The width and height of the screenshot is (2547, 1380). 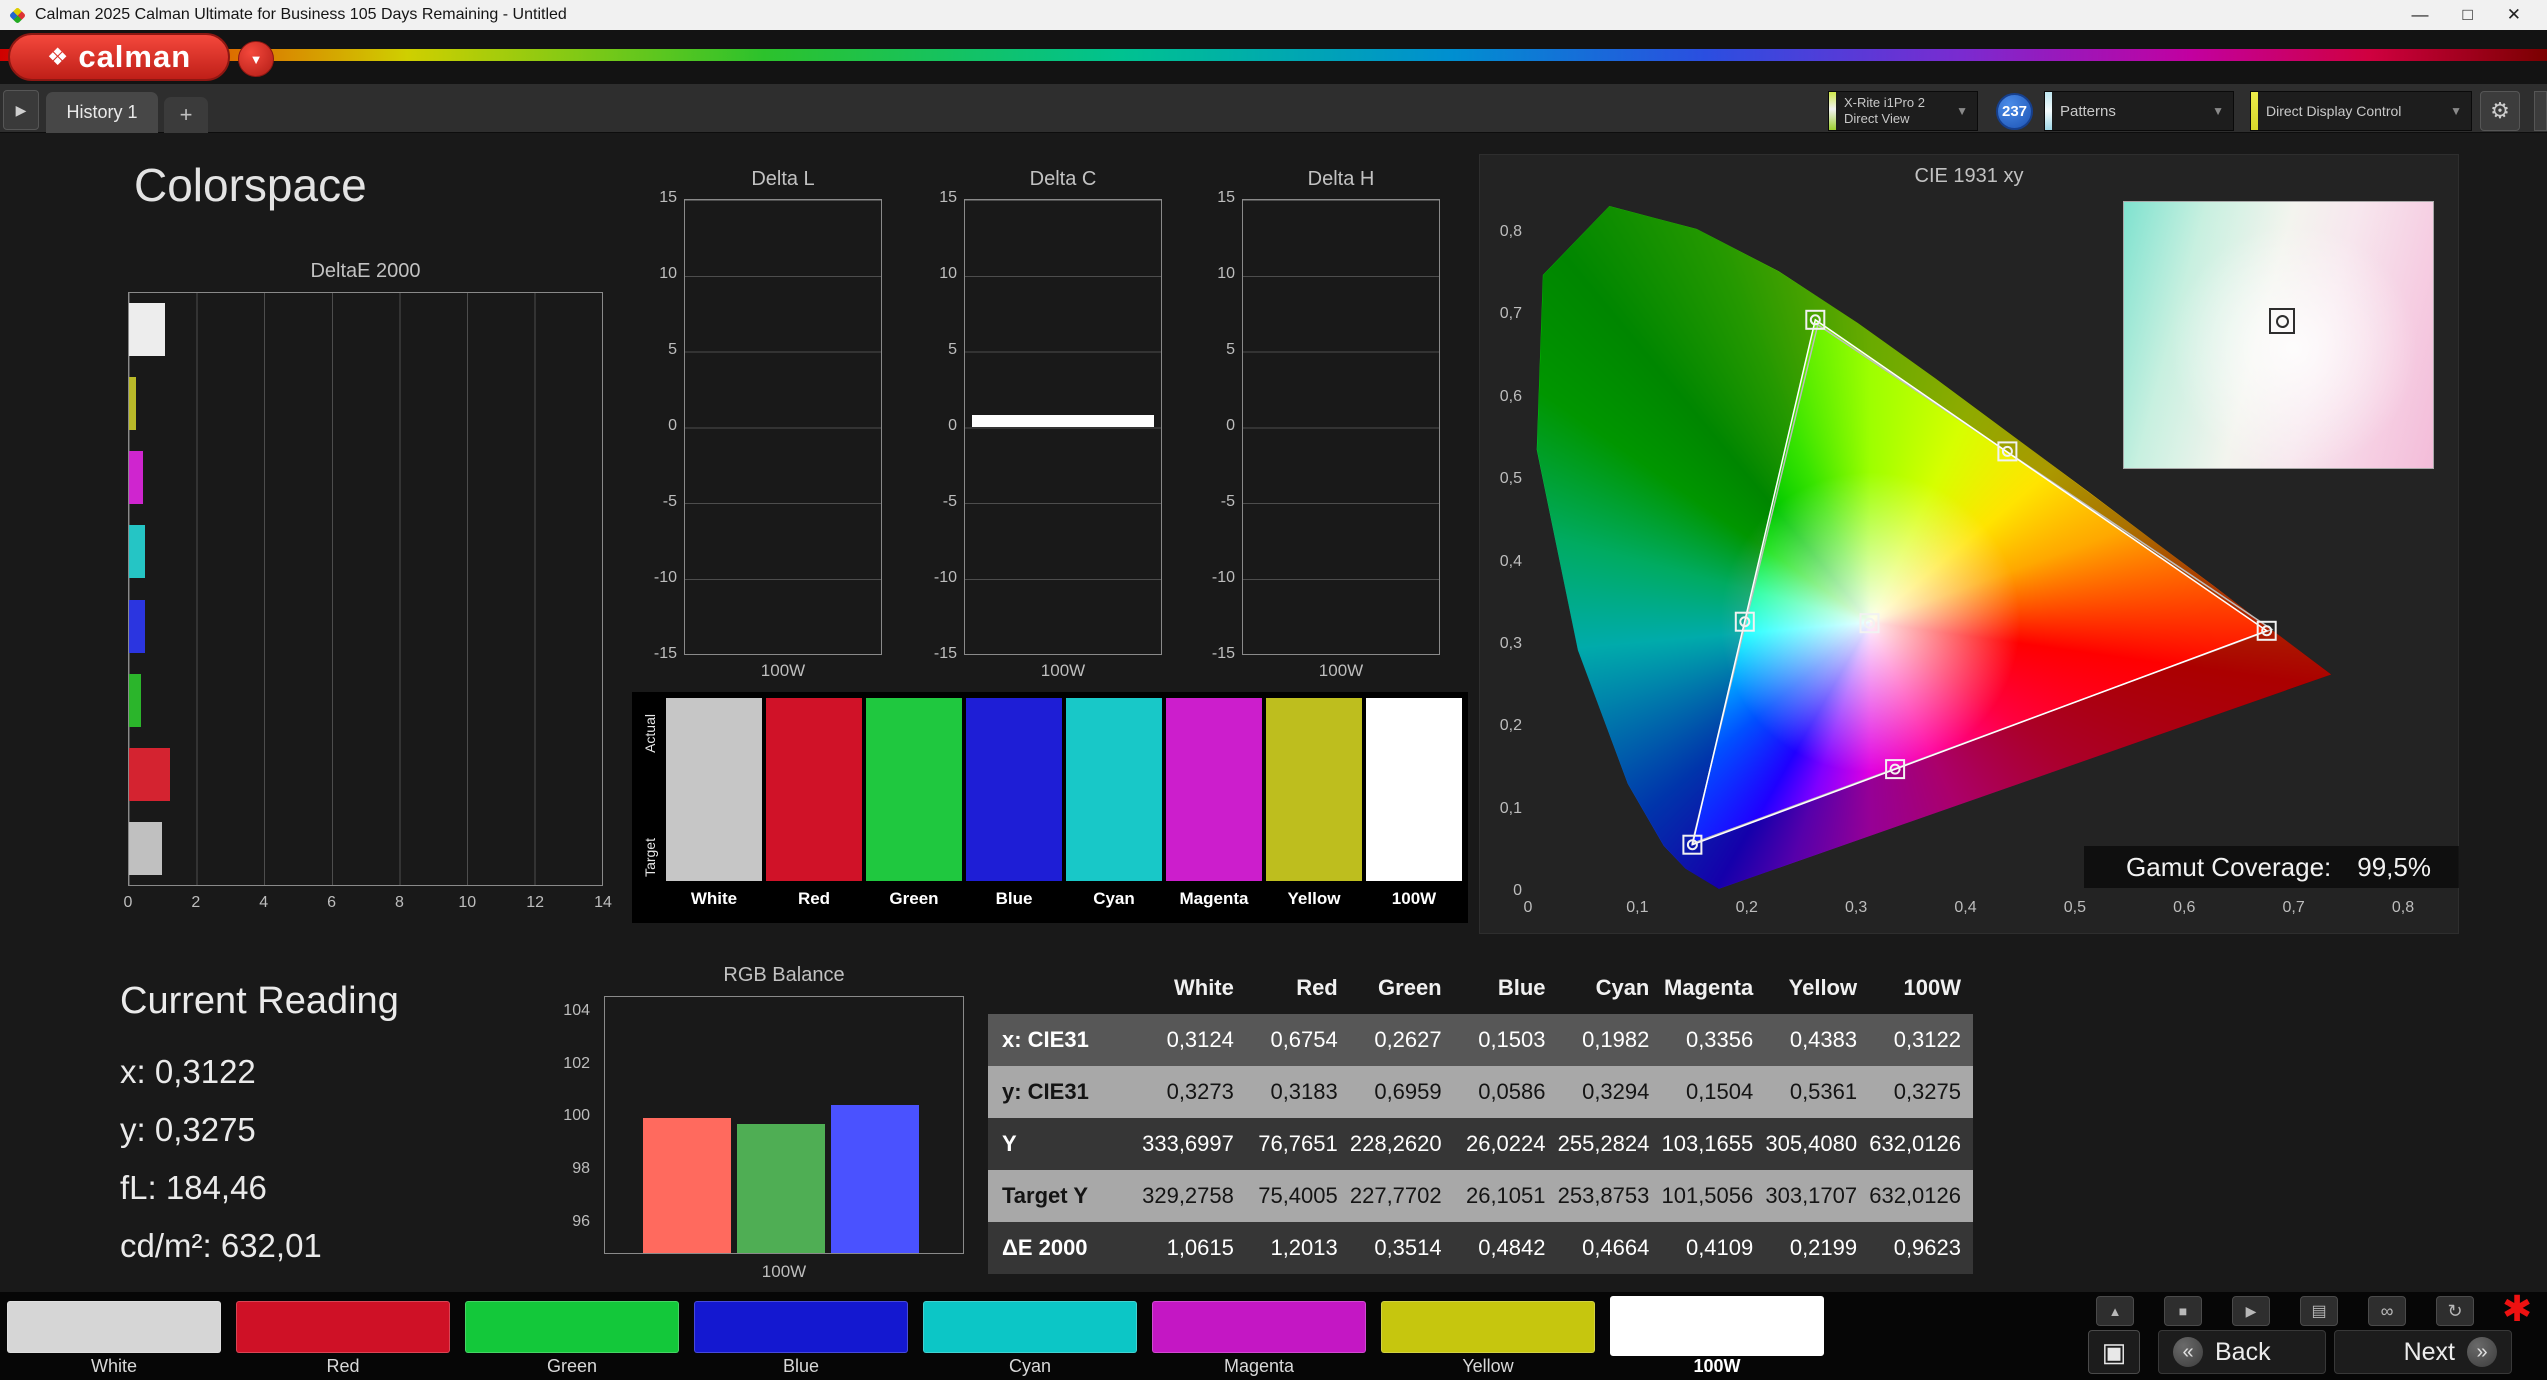 I want to click on refresh-button: ↻, so click(x=2455, y=1311).